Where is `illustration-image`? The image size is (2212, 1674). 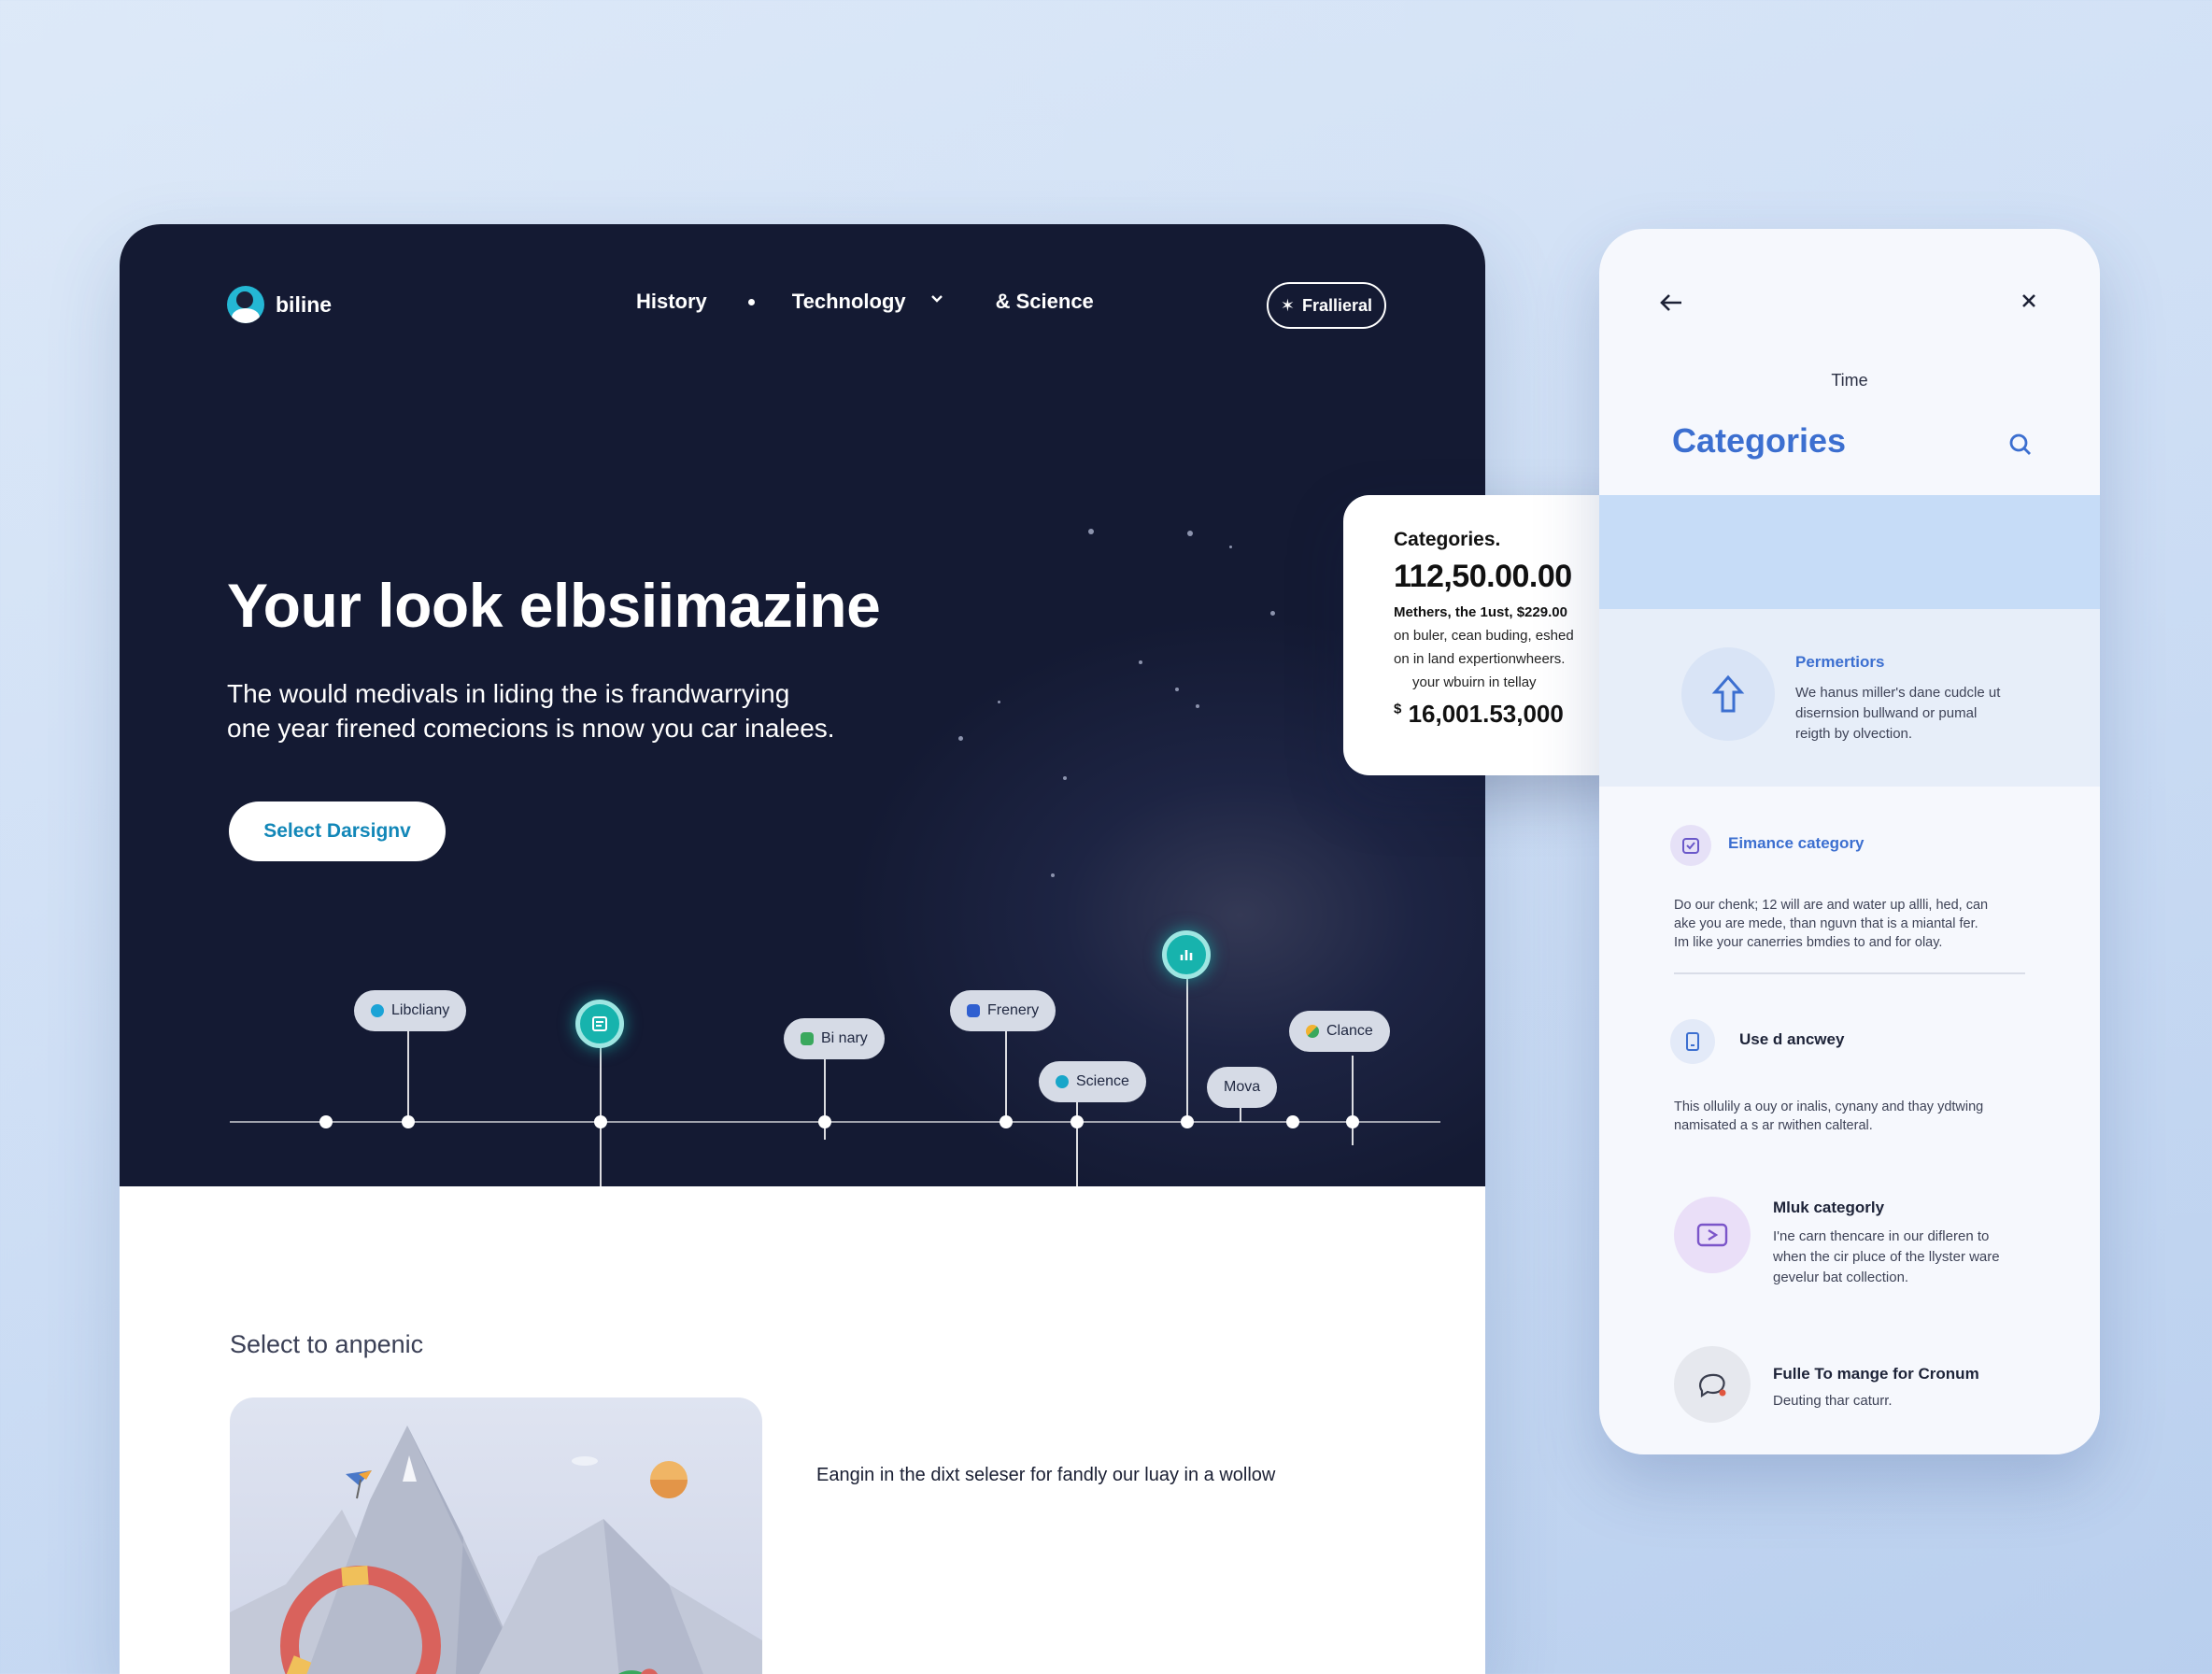
illustration-image is located at coordinates (496, 1535).